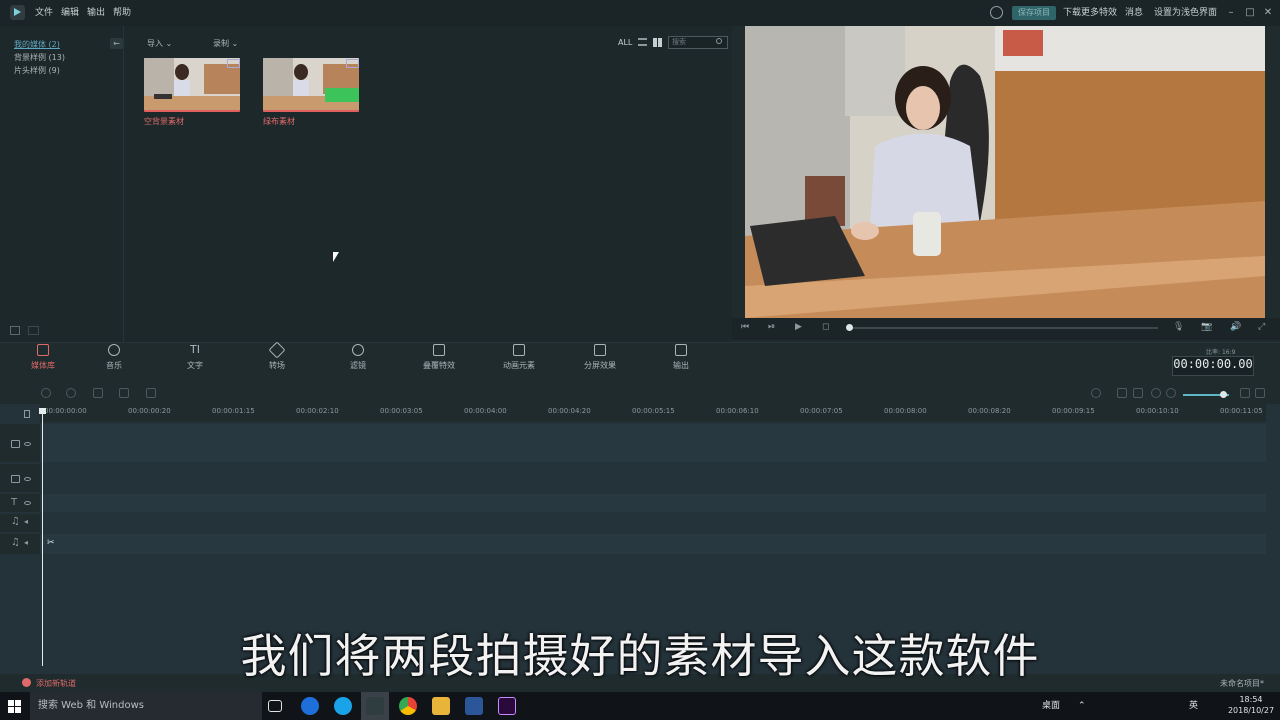  Describe the element at coordinates (719, 41) in the screenshot. I see `search-icon` at that location.